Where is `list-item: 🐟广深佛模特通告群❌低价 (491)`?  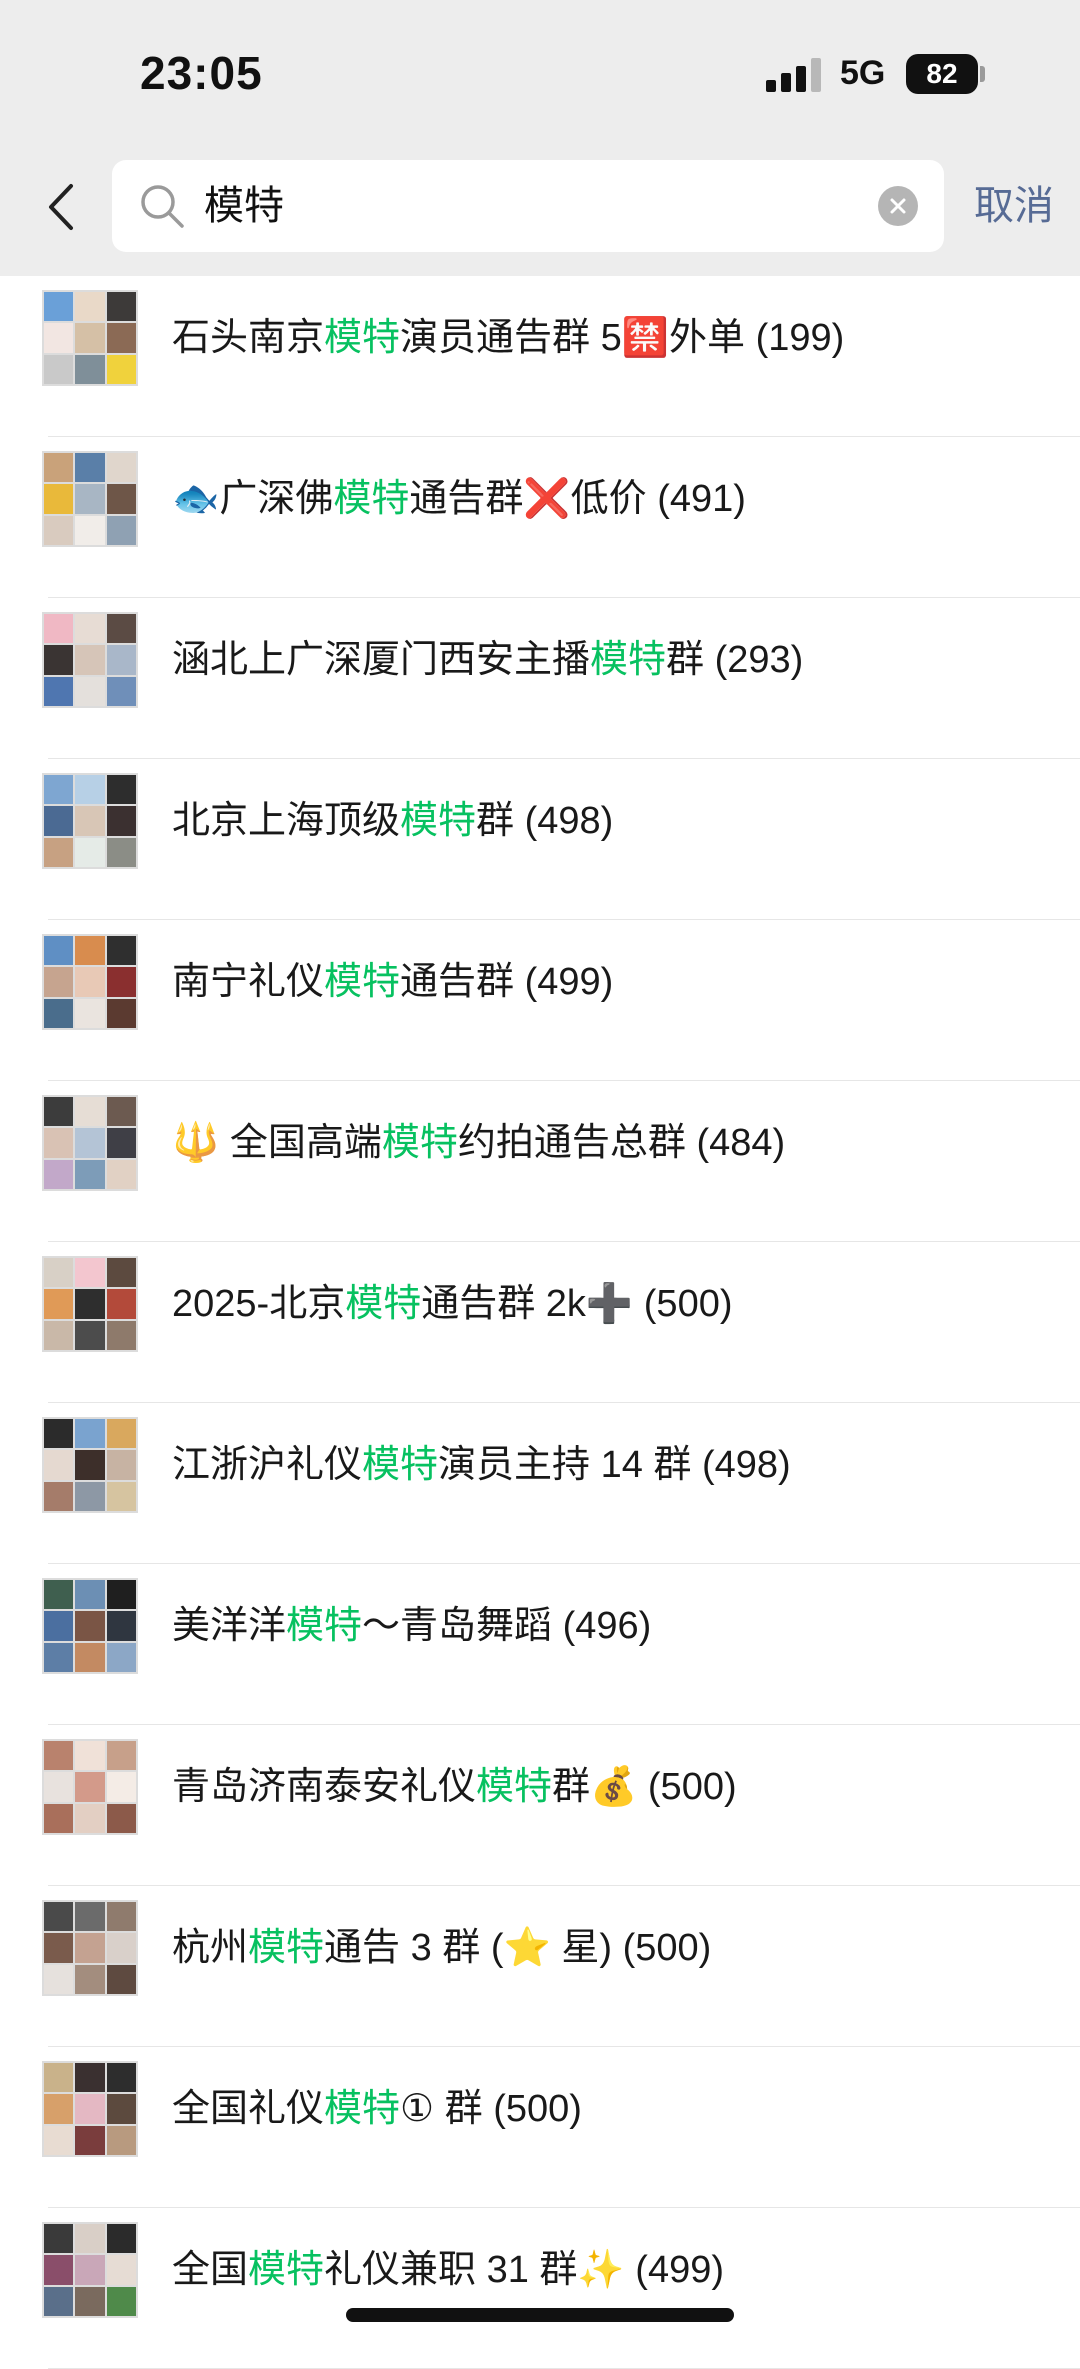
list-item: 🐟广深佛模特通告群❌低价 (491) is located at coordinates (540, 517).